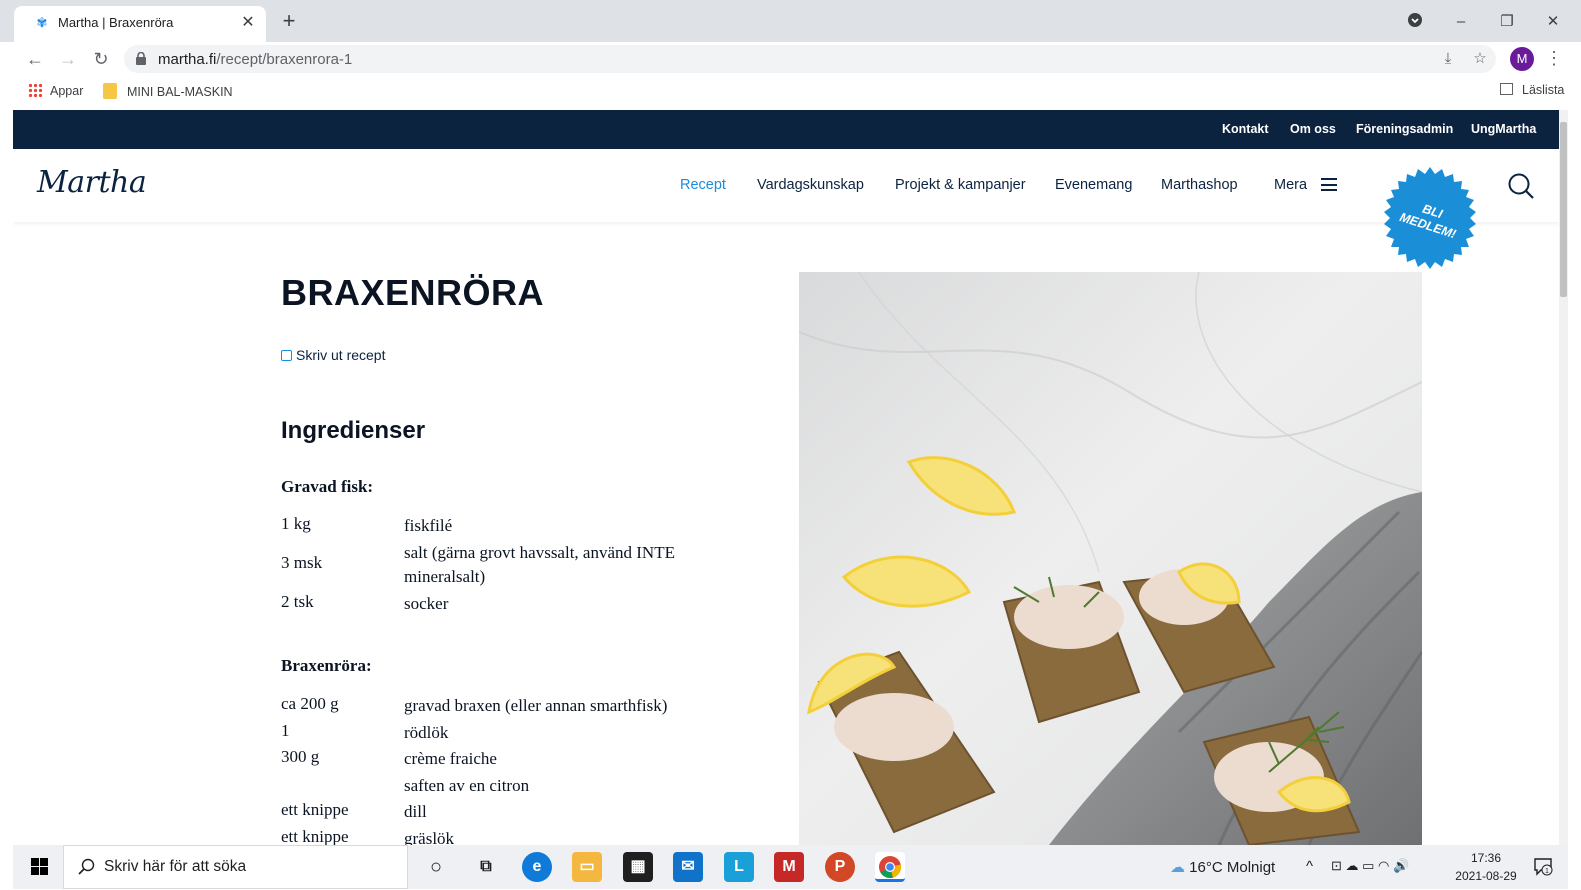  What do you see at coordinates (810, 59) in the screenshot?
I see `address-bar: martha.fi/recept/braxenrora-1 ⤓ ☆` at bounding box center [810, 59].